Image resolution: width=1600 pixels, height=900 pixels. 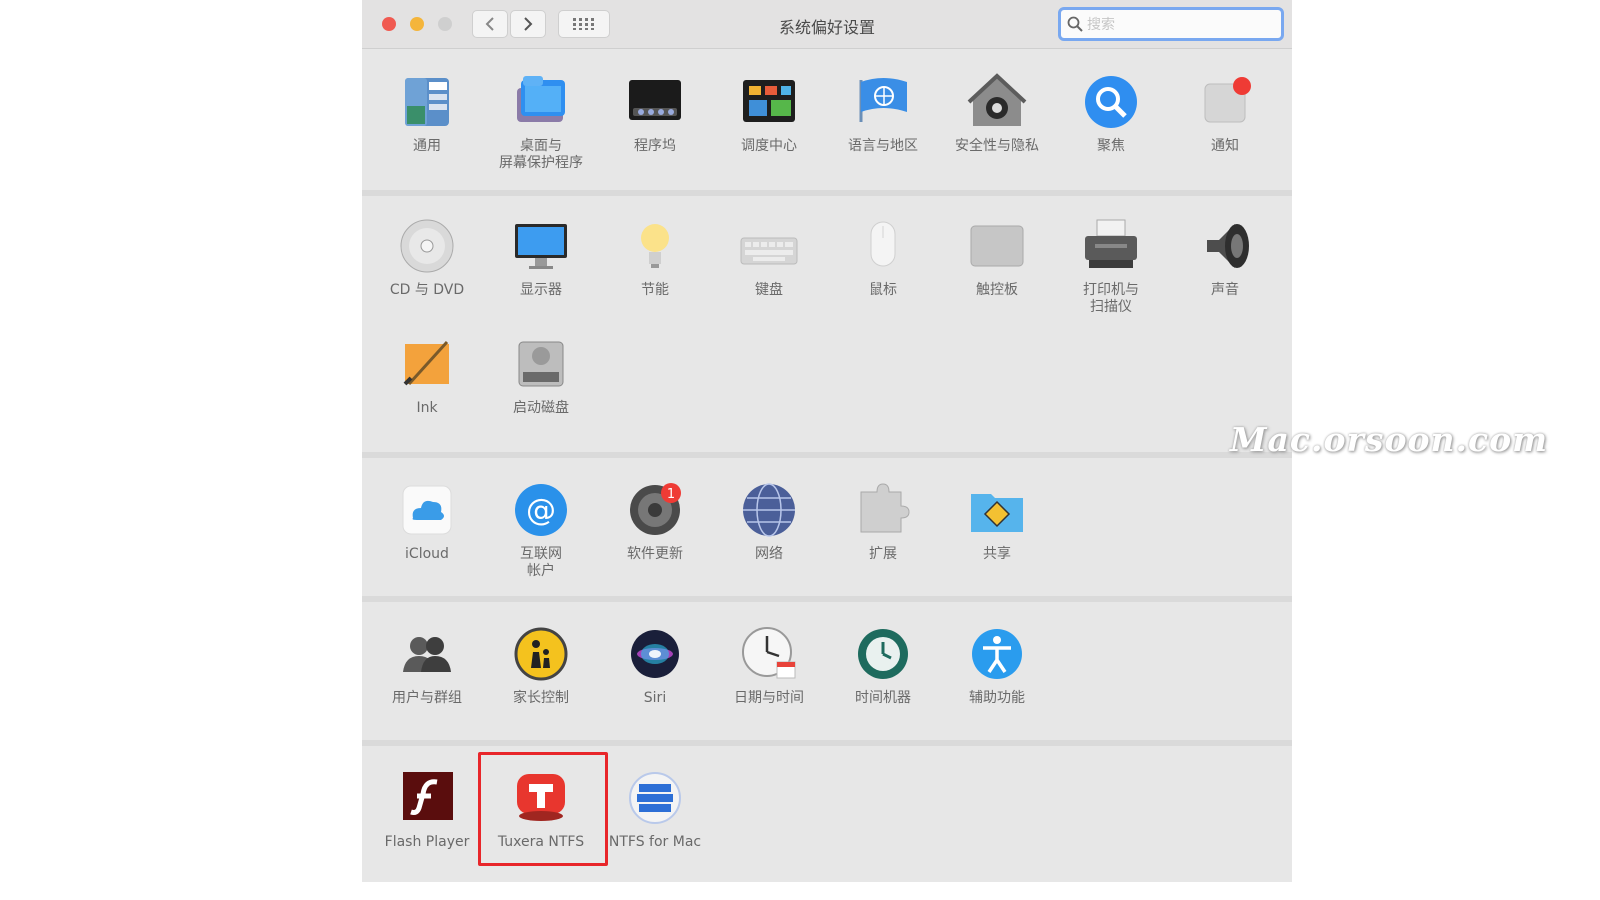 What do you see at coordinates (655, 102) in the screenshot?
I see `dock-icon` at bounding box center [655, 102].